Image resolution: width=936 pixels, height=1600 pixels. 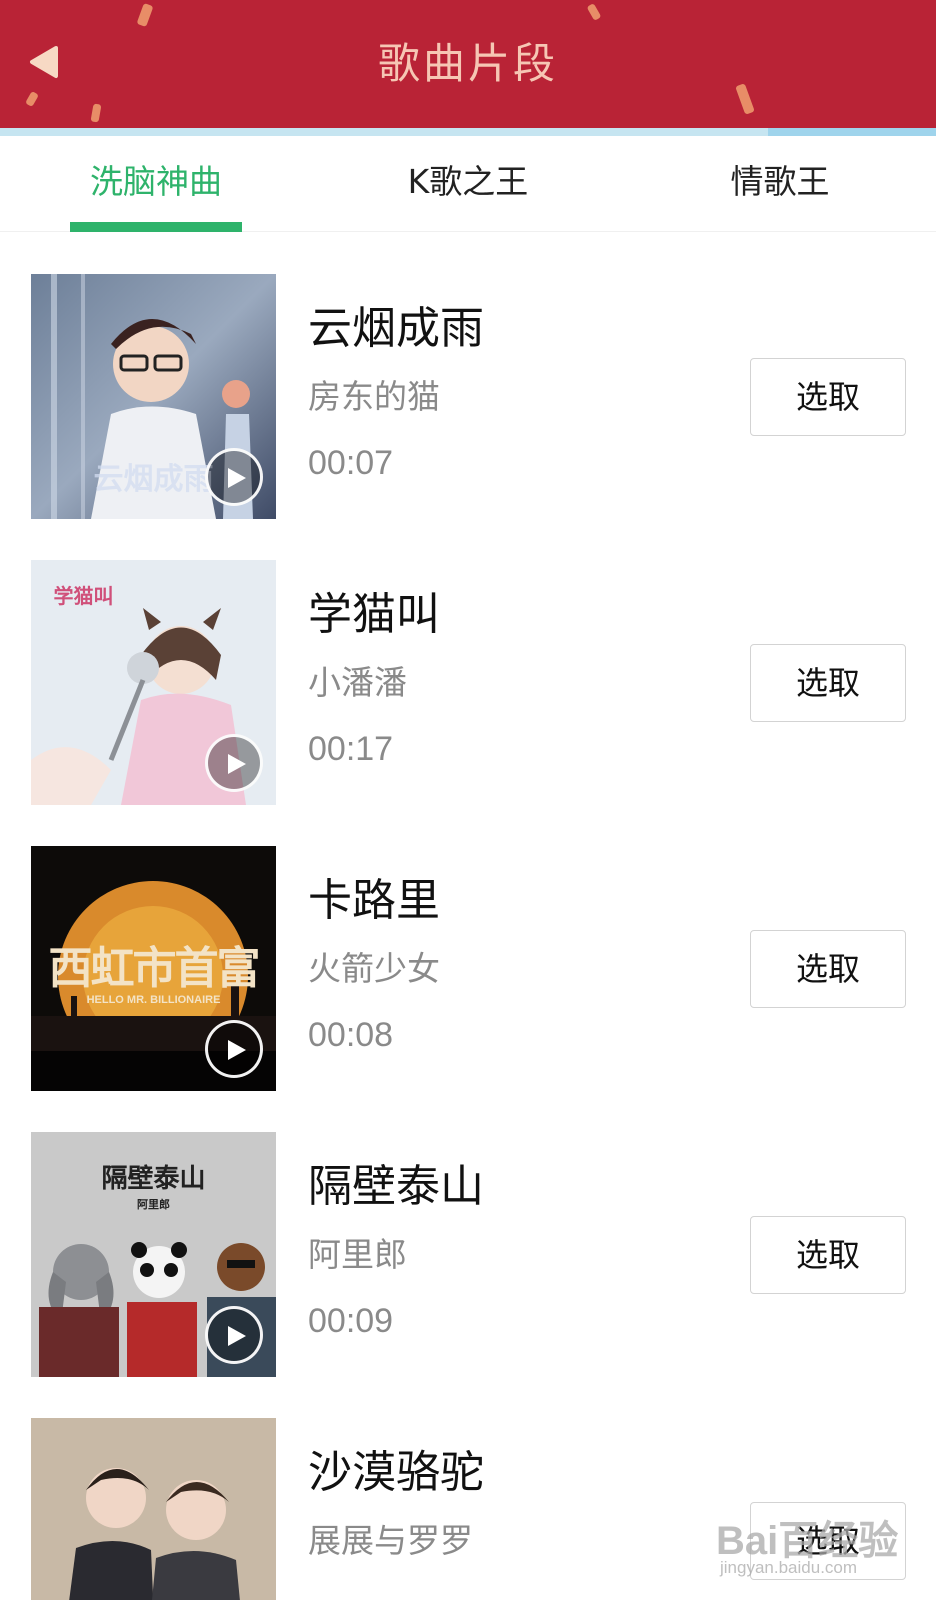 What do you see at coordinates (357, 682) in the screenshot?
I see `song-artist: 小潘潘` at bounding box center [357, 682].